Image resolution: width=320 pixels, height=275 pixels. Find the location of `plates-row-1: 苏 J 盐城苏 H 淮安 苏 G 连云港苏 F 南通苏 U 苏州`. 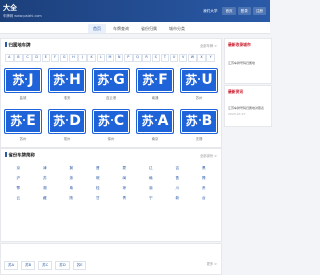

plates-row-1: 苏 J 盐城苏 H 淮安 苏 G 连云港苏 F 南通苏 U 苏州 is located at coordinates (111, 84).